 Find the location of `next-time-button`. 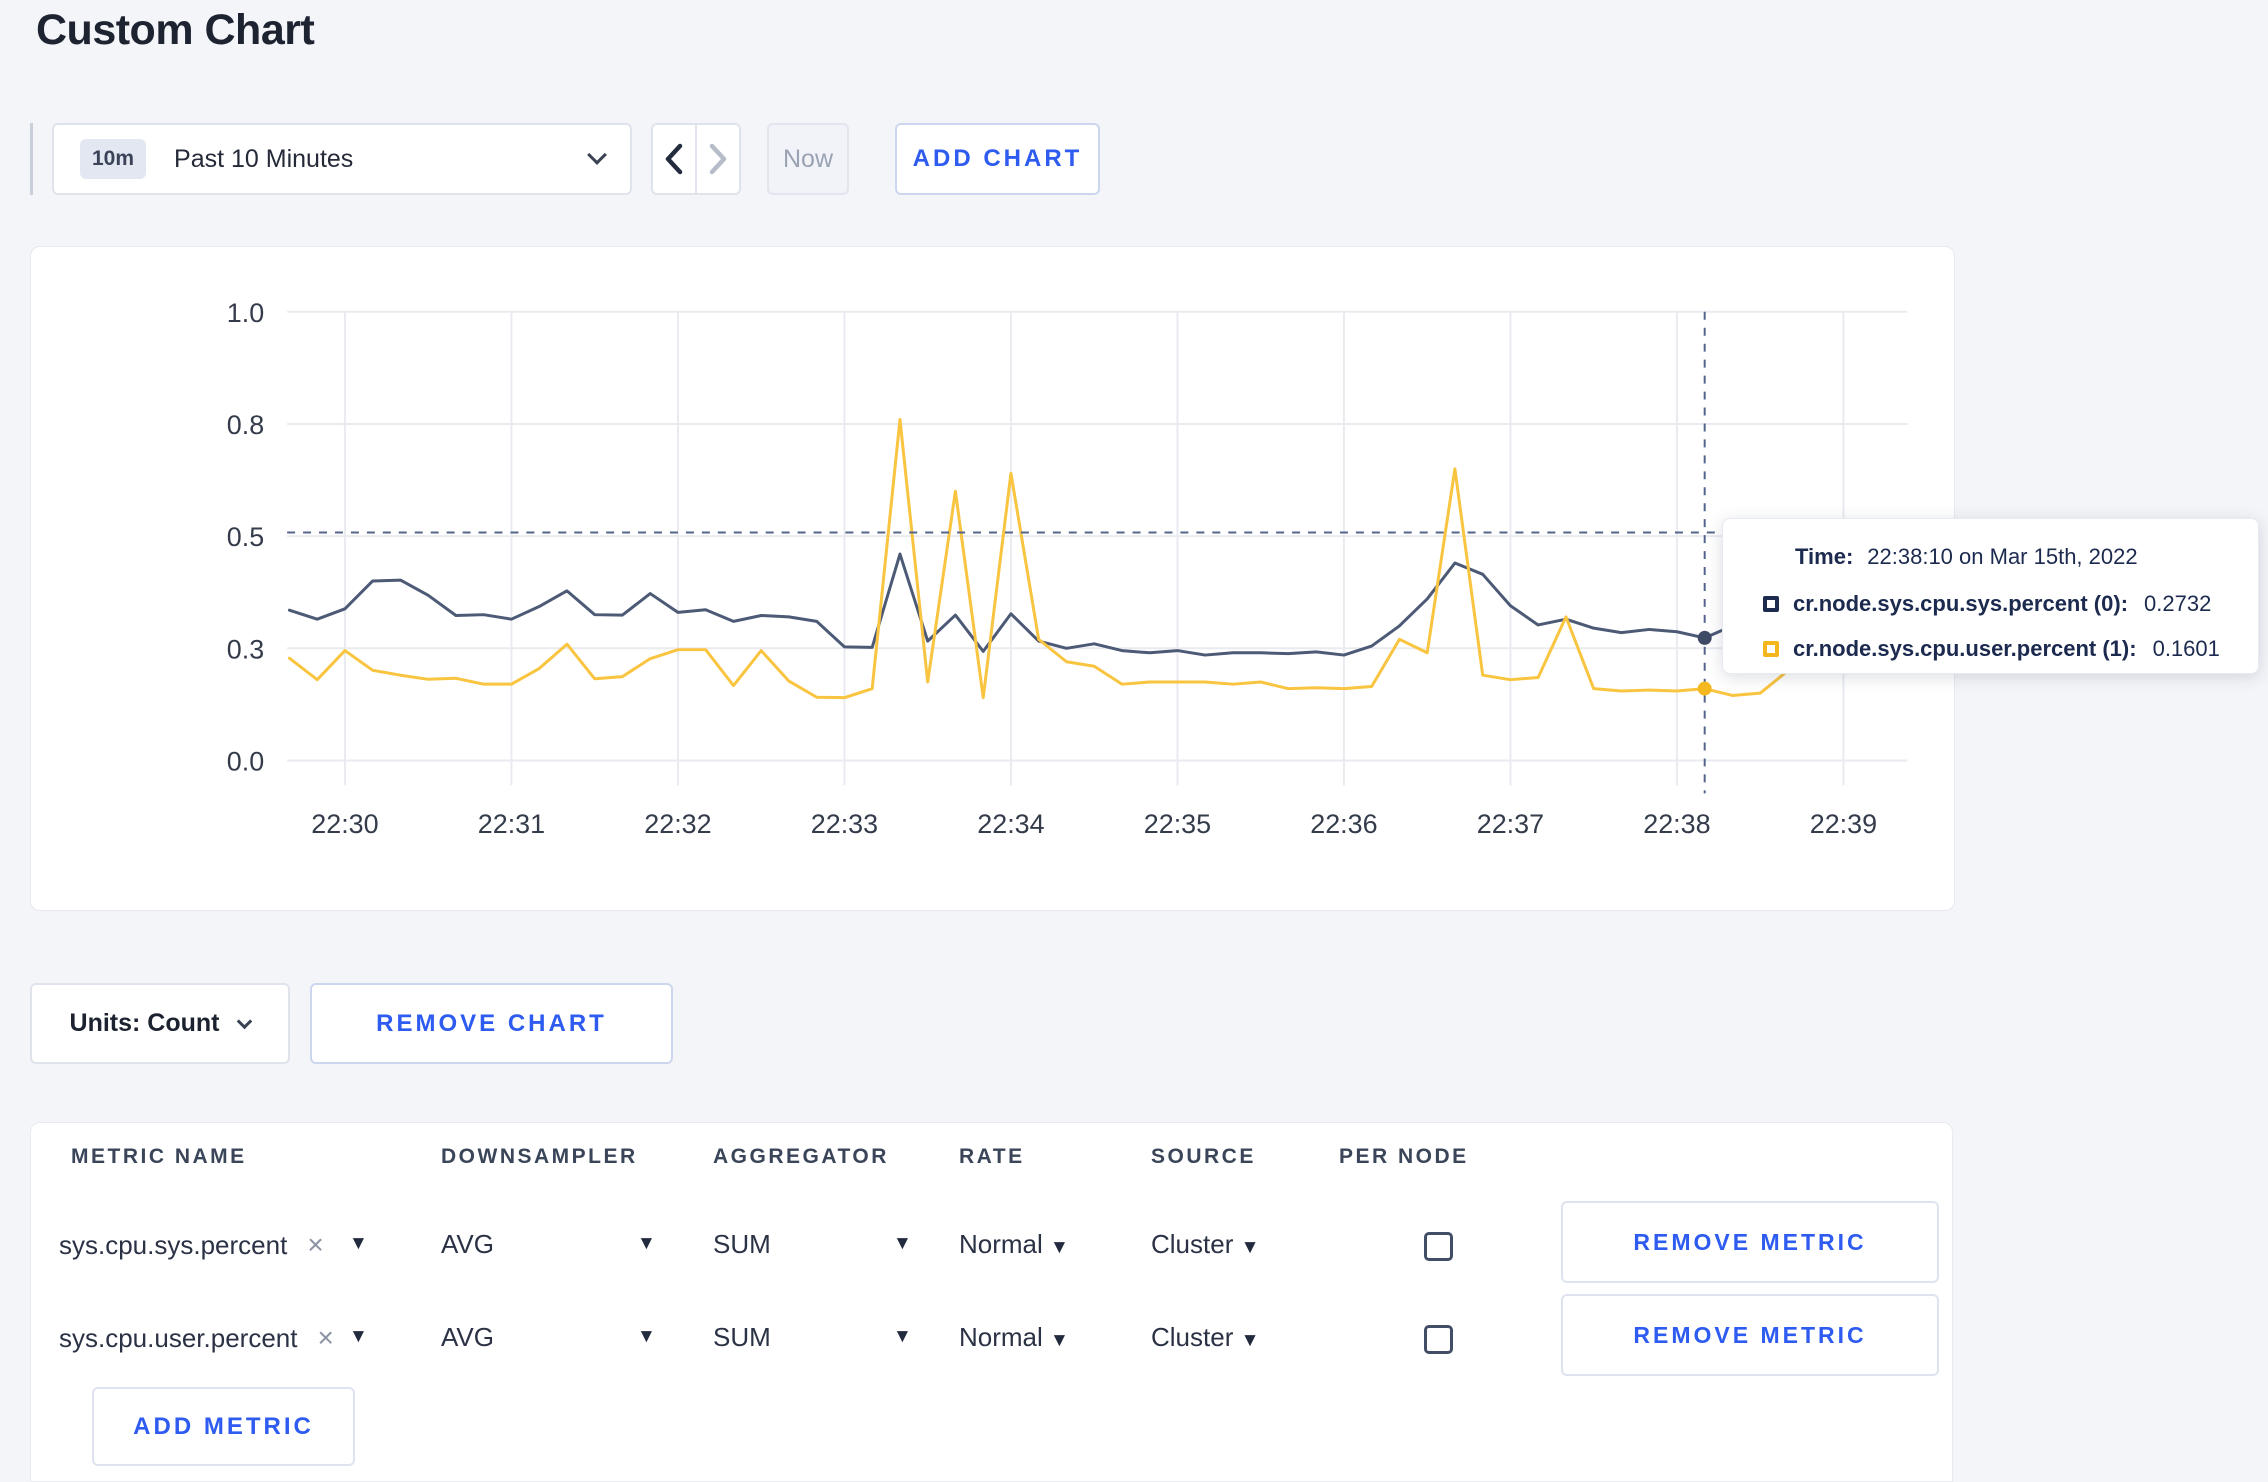

next-time-button is located at coordinates (717, 159).